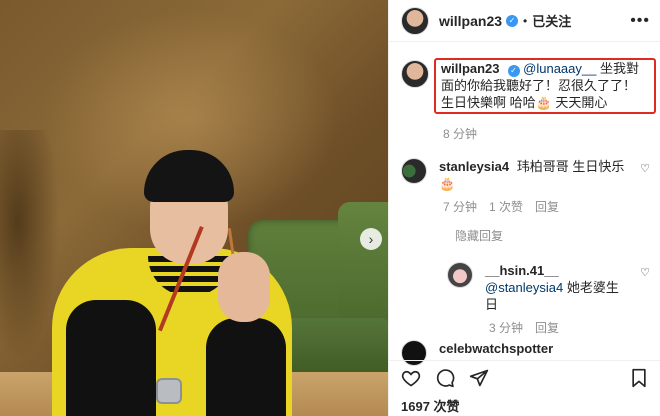 This screenshot has width=660, height=416. What do you see at coordinates (639, 378) in the screenshot?
I see `bookmark-icon` at bounding box center [639, 378].